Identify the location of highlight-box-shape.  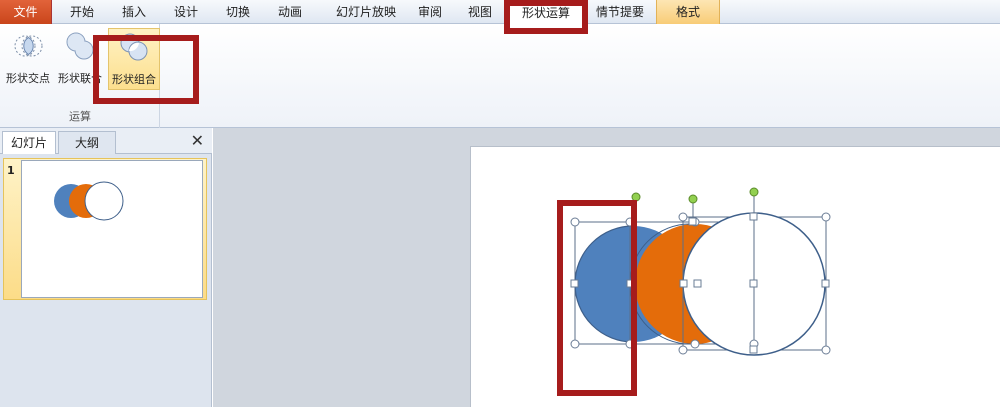
(597, 298).